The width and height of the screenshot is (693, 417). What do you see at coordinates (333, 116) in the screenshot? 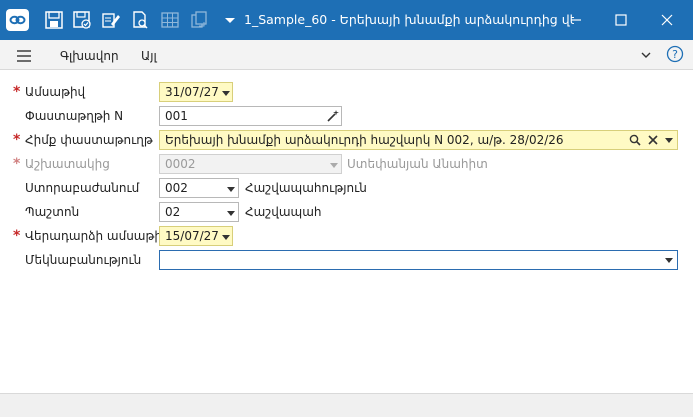
I see `magic-wand-icon` at bounding box center [333, 116].